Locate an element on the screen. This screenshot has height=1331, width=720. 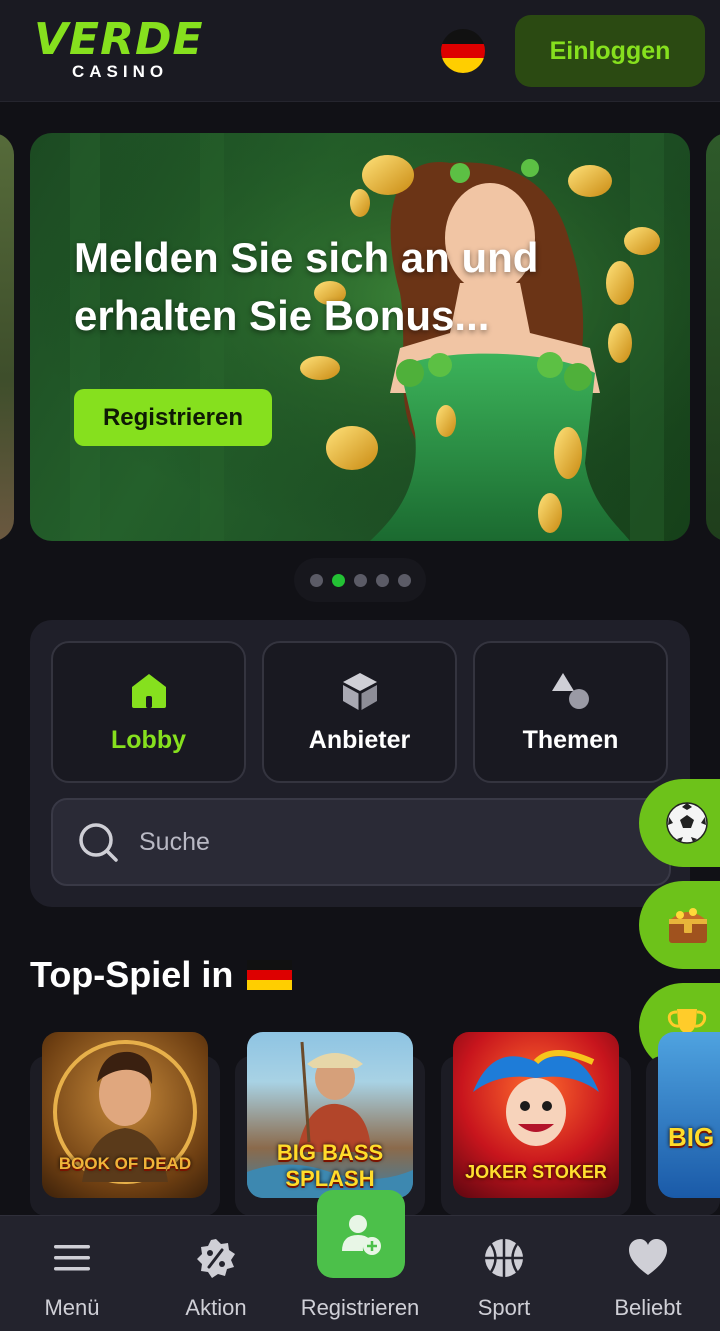
nav-label: Sport is located at coordinates (504, 1307).